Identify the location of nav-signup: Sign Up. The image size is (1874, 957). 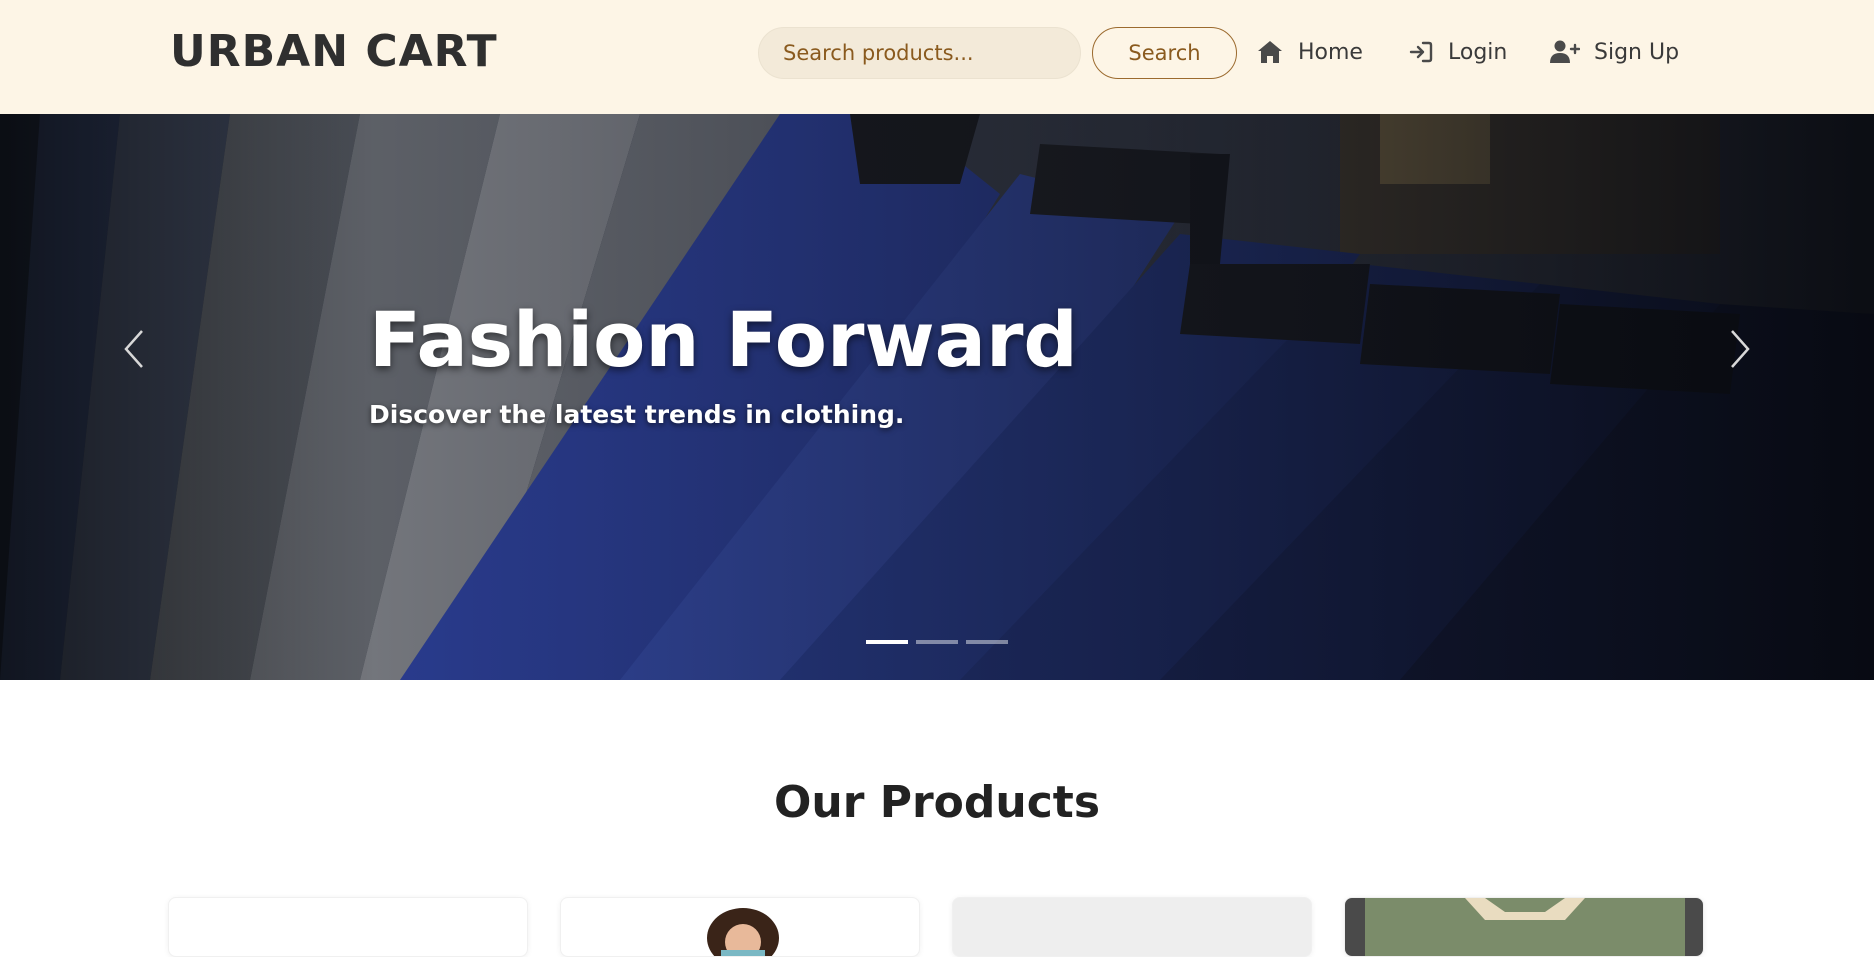
(1614, 52).